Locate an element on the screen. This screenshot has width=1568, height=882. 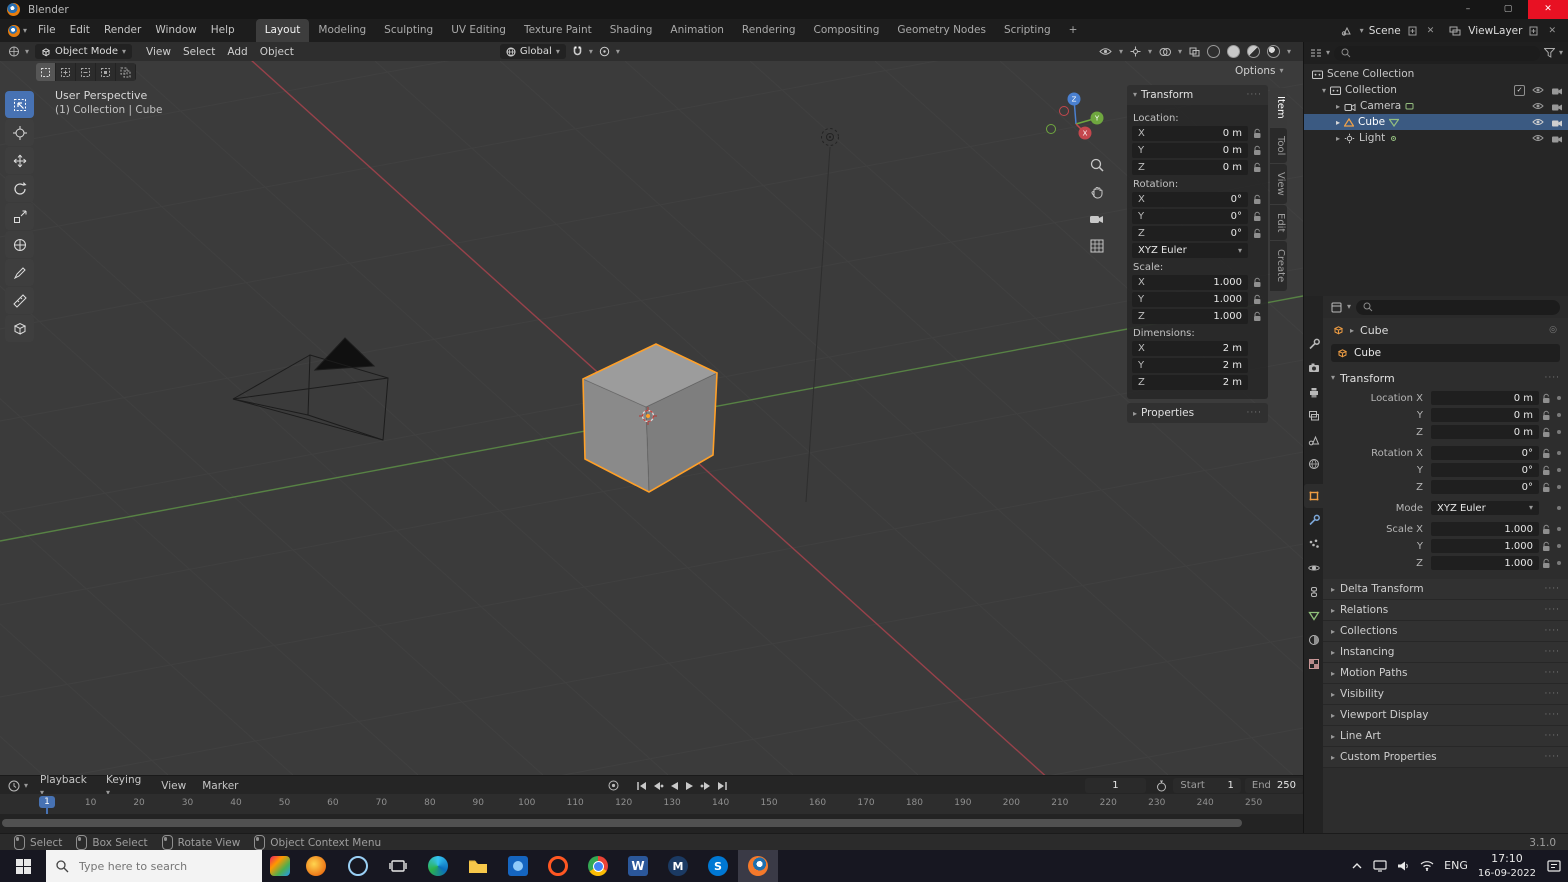
tool-options-dropdown: Options ▾ is located at coordinates (1259, 71).